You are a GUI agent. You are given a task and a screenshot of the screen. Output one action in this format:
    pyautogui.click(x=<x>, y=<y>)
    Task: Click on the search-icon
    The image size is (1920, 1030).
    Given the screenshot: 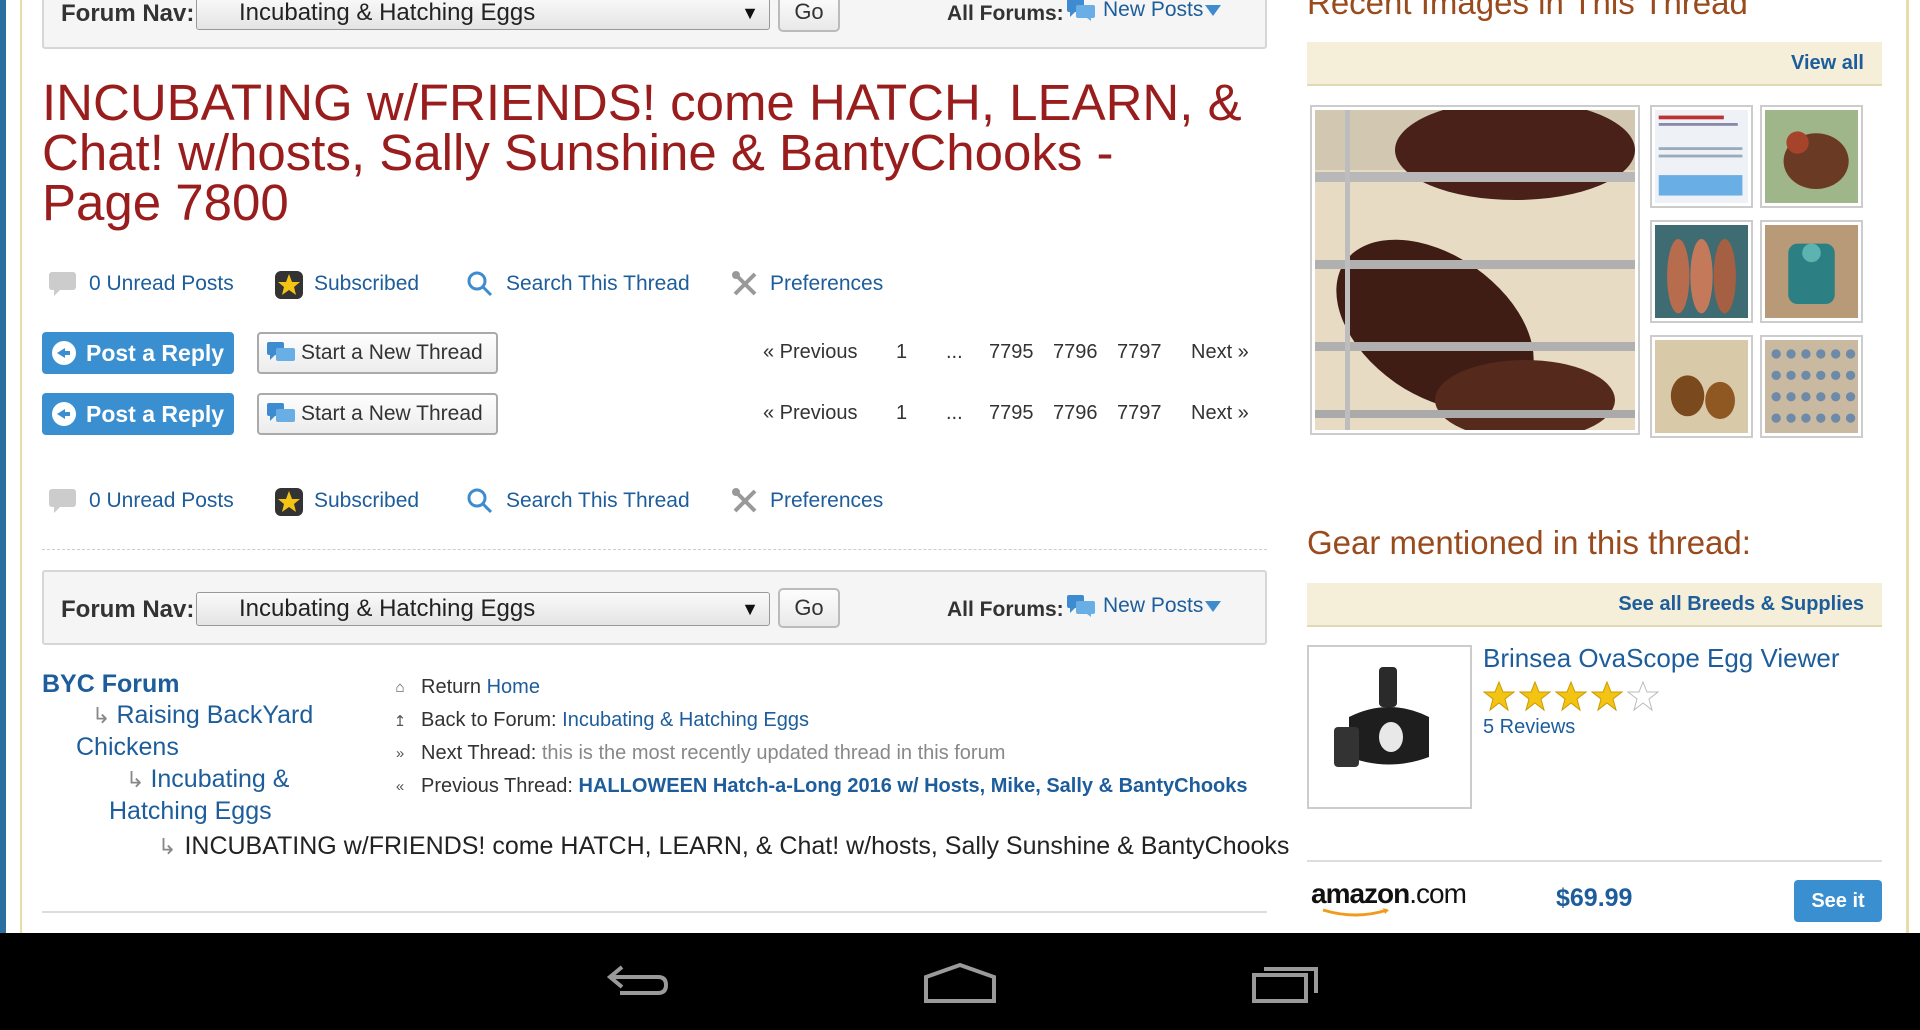 What is the action you would take?
    pyautogui.click(x=480, y=284)
    